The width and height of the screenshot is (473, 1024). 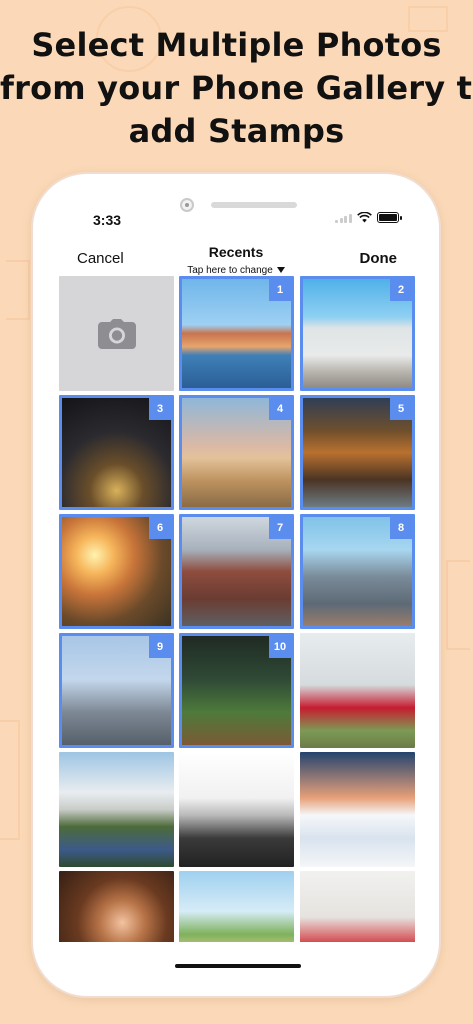 I want to click on photo-tile: 4, so click(x=236, y=452).